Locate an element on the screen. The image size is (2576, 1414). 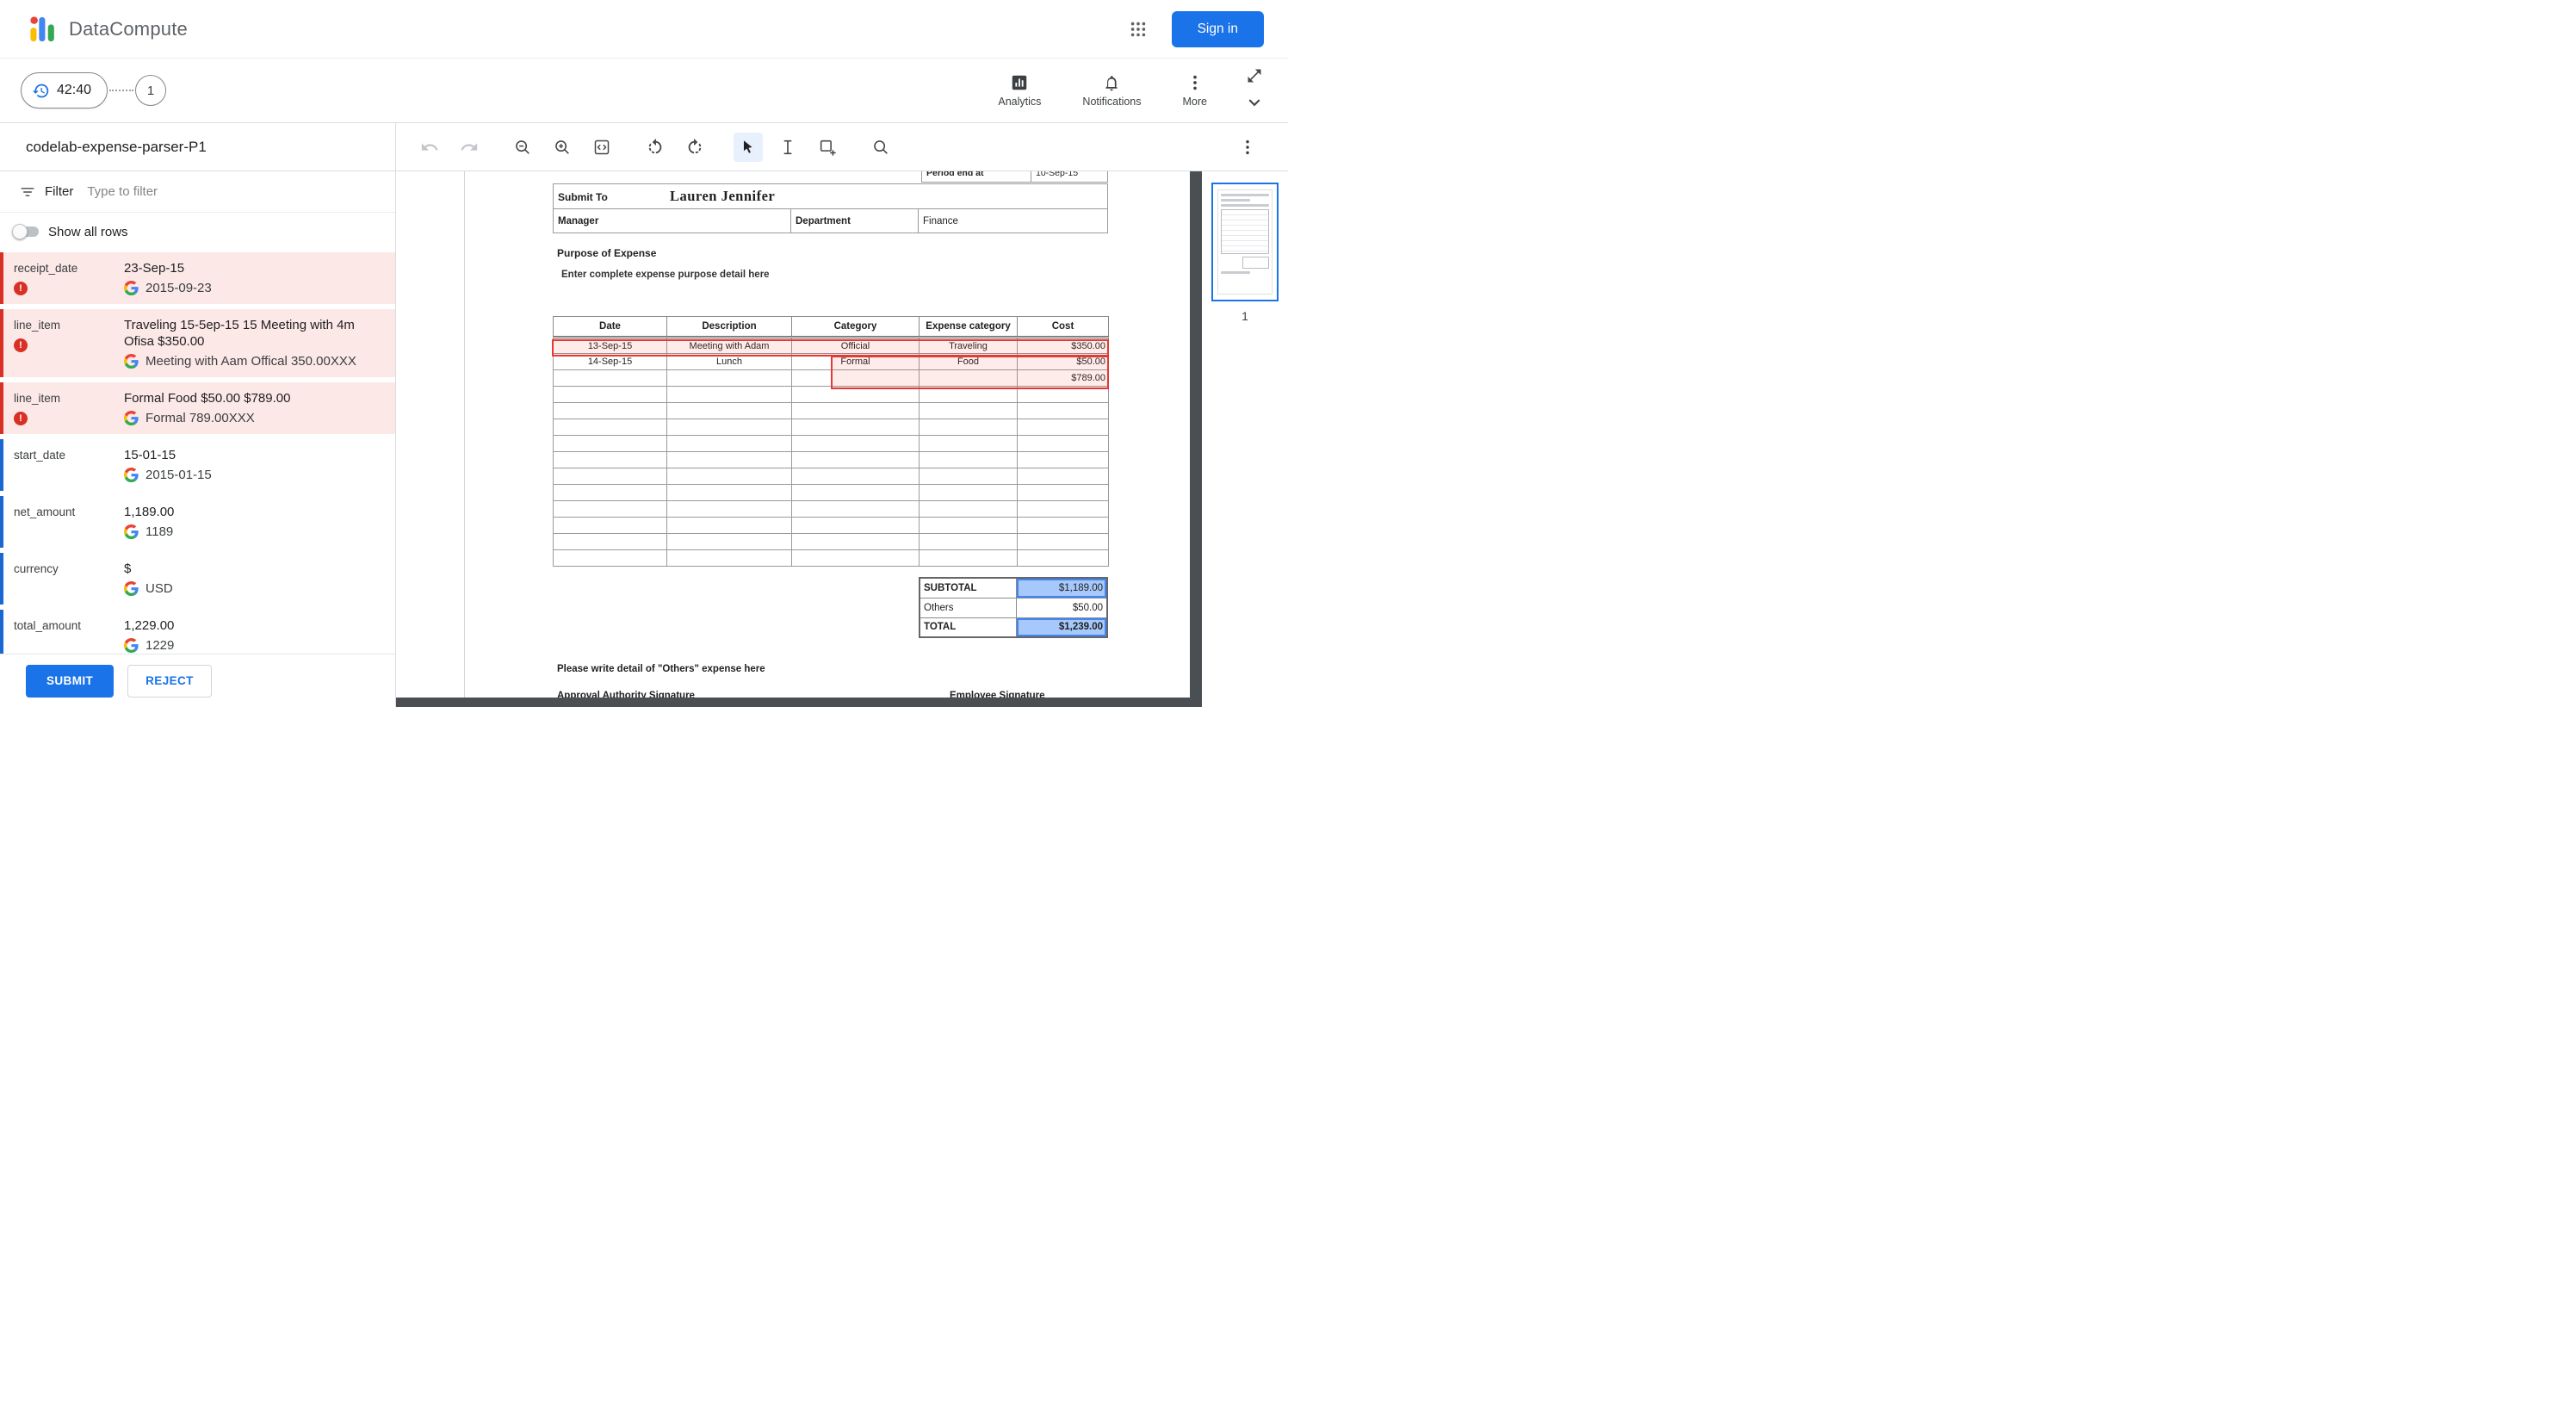
more-vertical-icon is located at coordinates (1195, 82).